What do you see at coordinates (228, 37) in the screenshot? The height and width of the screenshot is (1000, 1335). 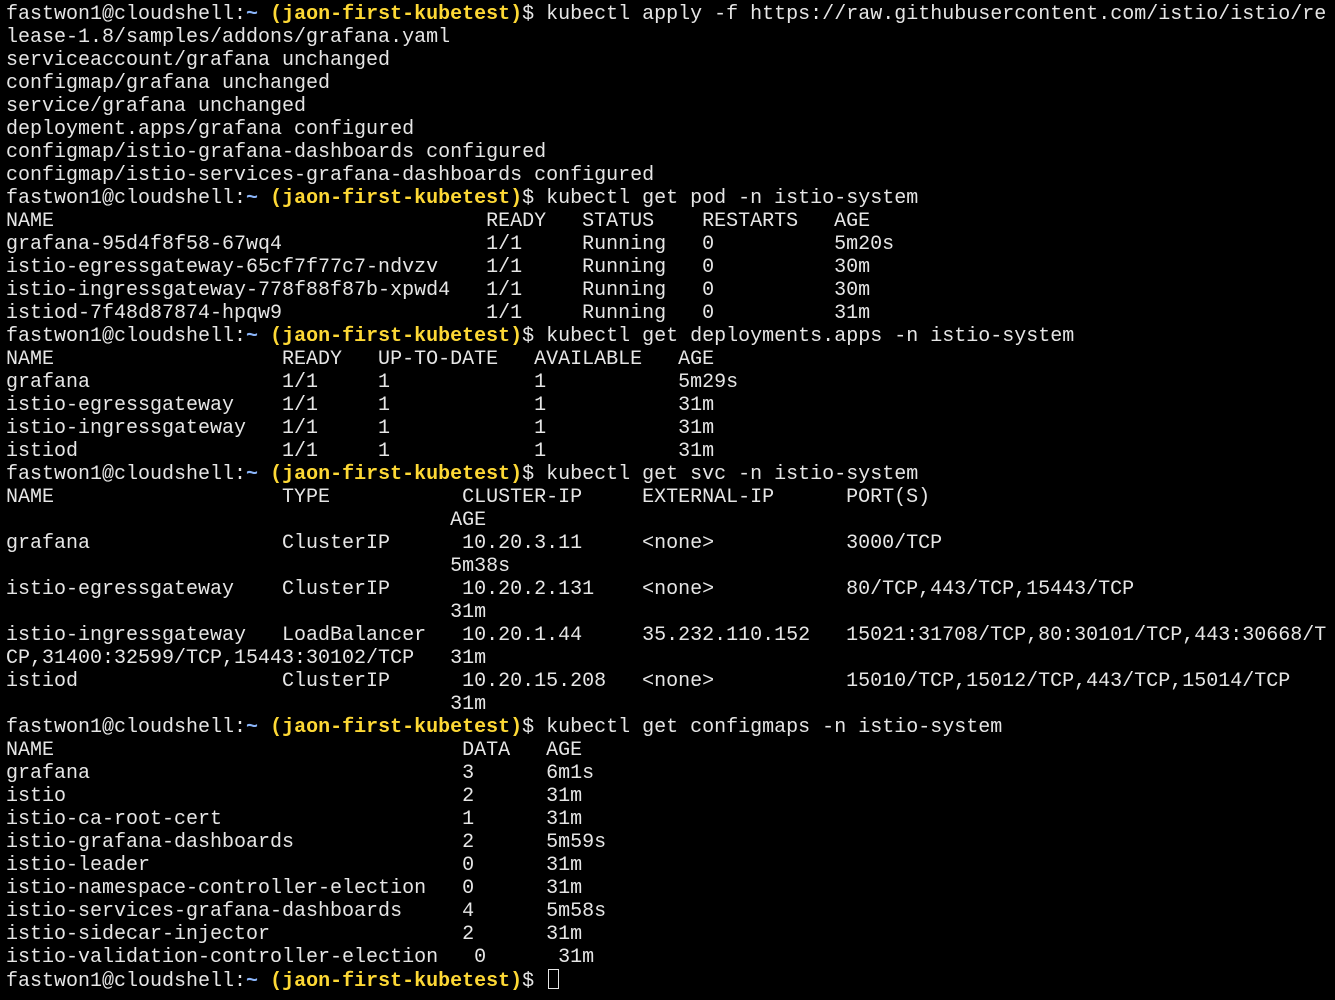 I see `output-line: lease-1.8/samples/addons/grafana.yaml` at bounding box center [228, 37].